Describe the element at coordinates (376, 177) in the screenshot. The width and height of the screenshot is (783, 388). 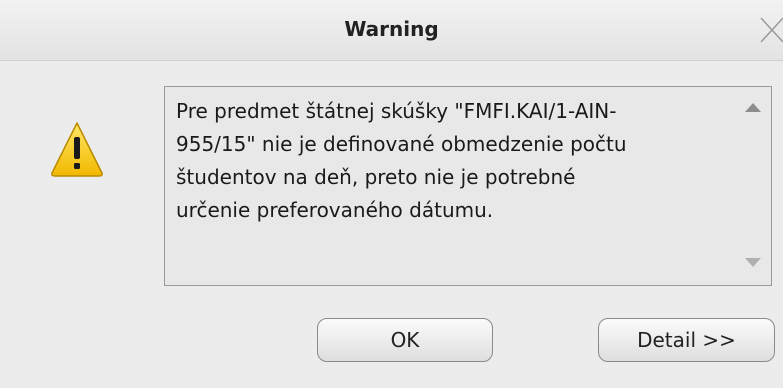
I see `message-line: študentov na deň, preto nie je potrebné` at that location.